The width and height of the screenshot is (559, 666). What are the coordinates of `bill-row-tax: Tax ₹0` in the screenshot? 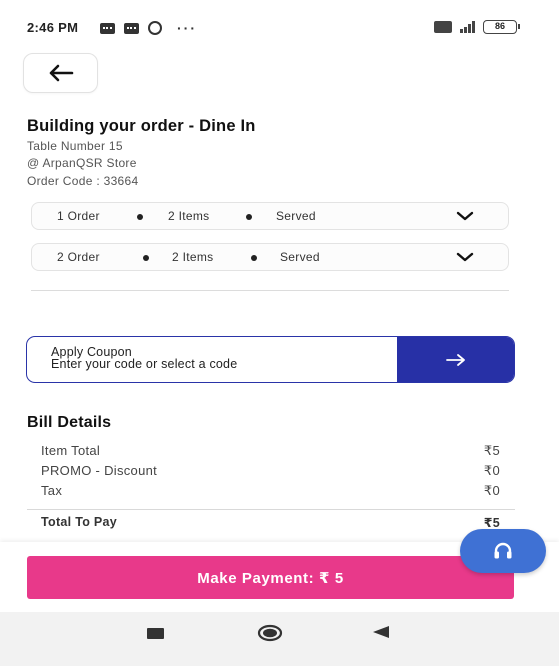 It's located at (270, 490).